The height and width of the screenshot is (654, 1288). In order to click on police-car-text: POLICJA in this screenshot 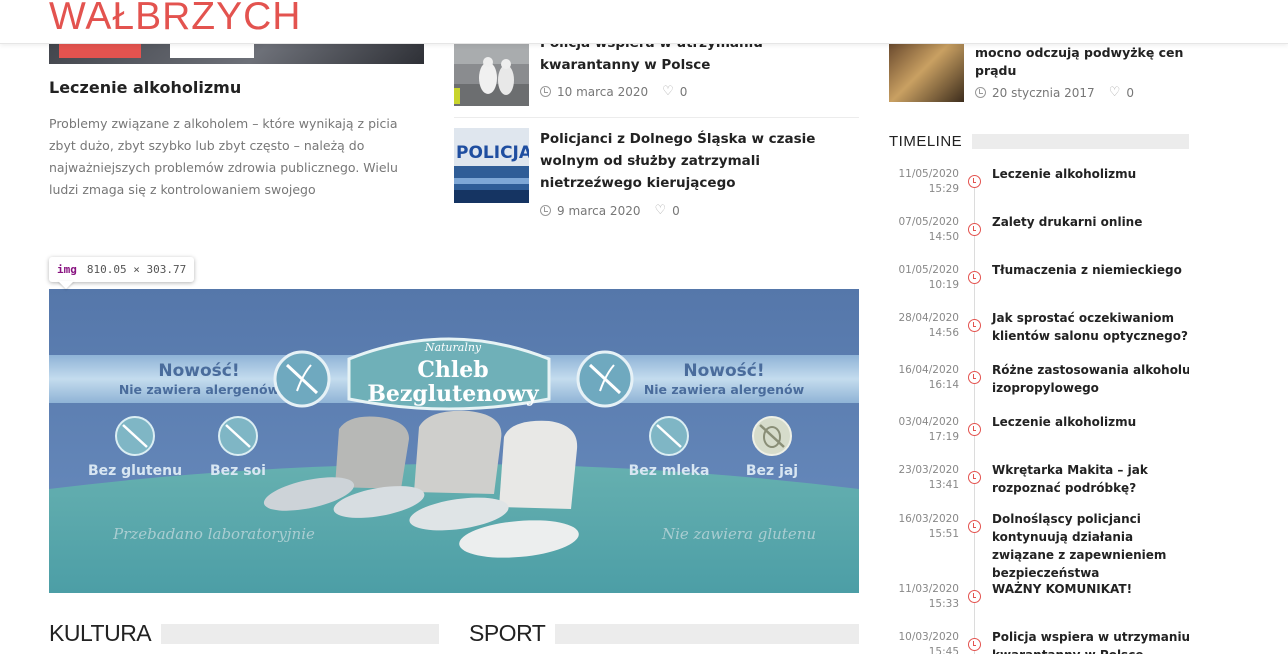, I will do `click(492, 153)`.